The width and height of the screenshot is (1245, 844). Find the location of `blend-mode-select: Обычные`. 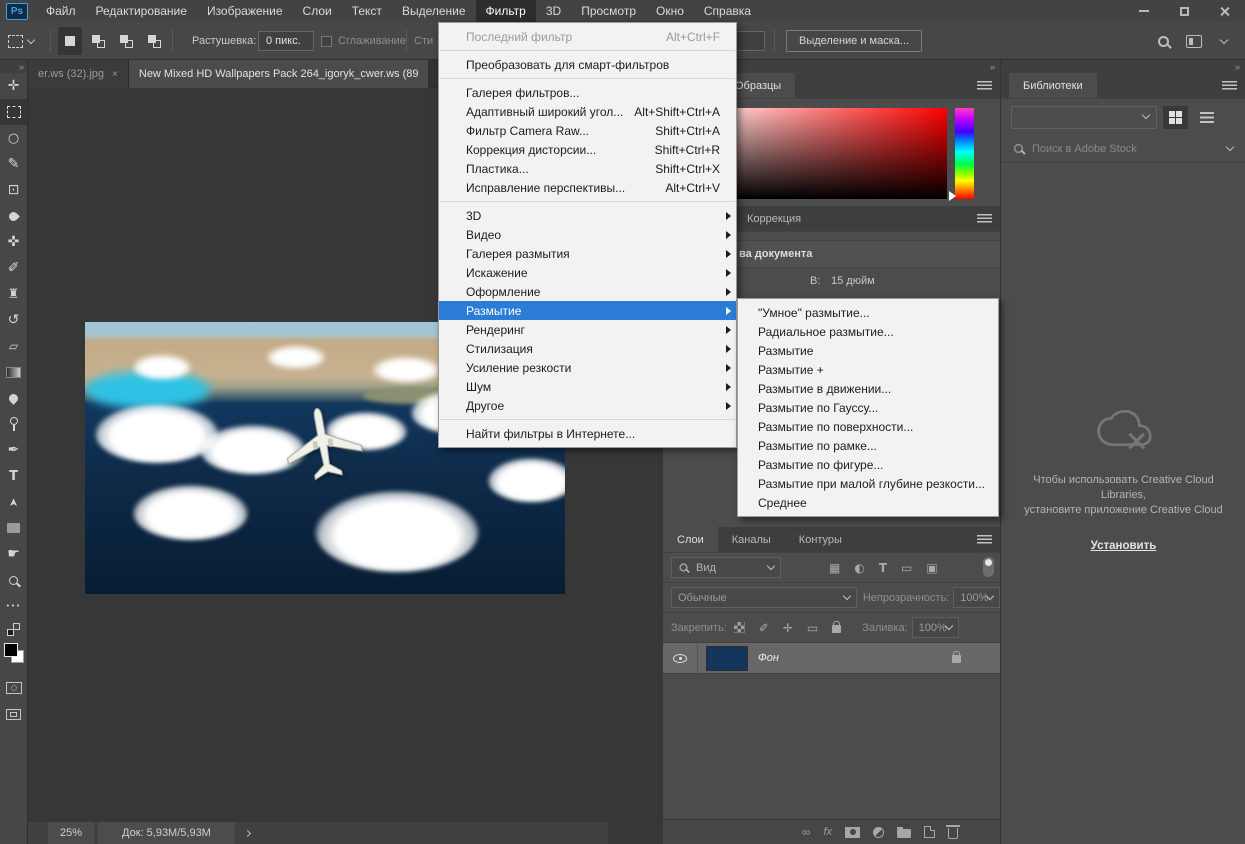

blend-mode-select: Обычные is located at coordinates (764, 597).